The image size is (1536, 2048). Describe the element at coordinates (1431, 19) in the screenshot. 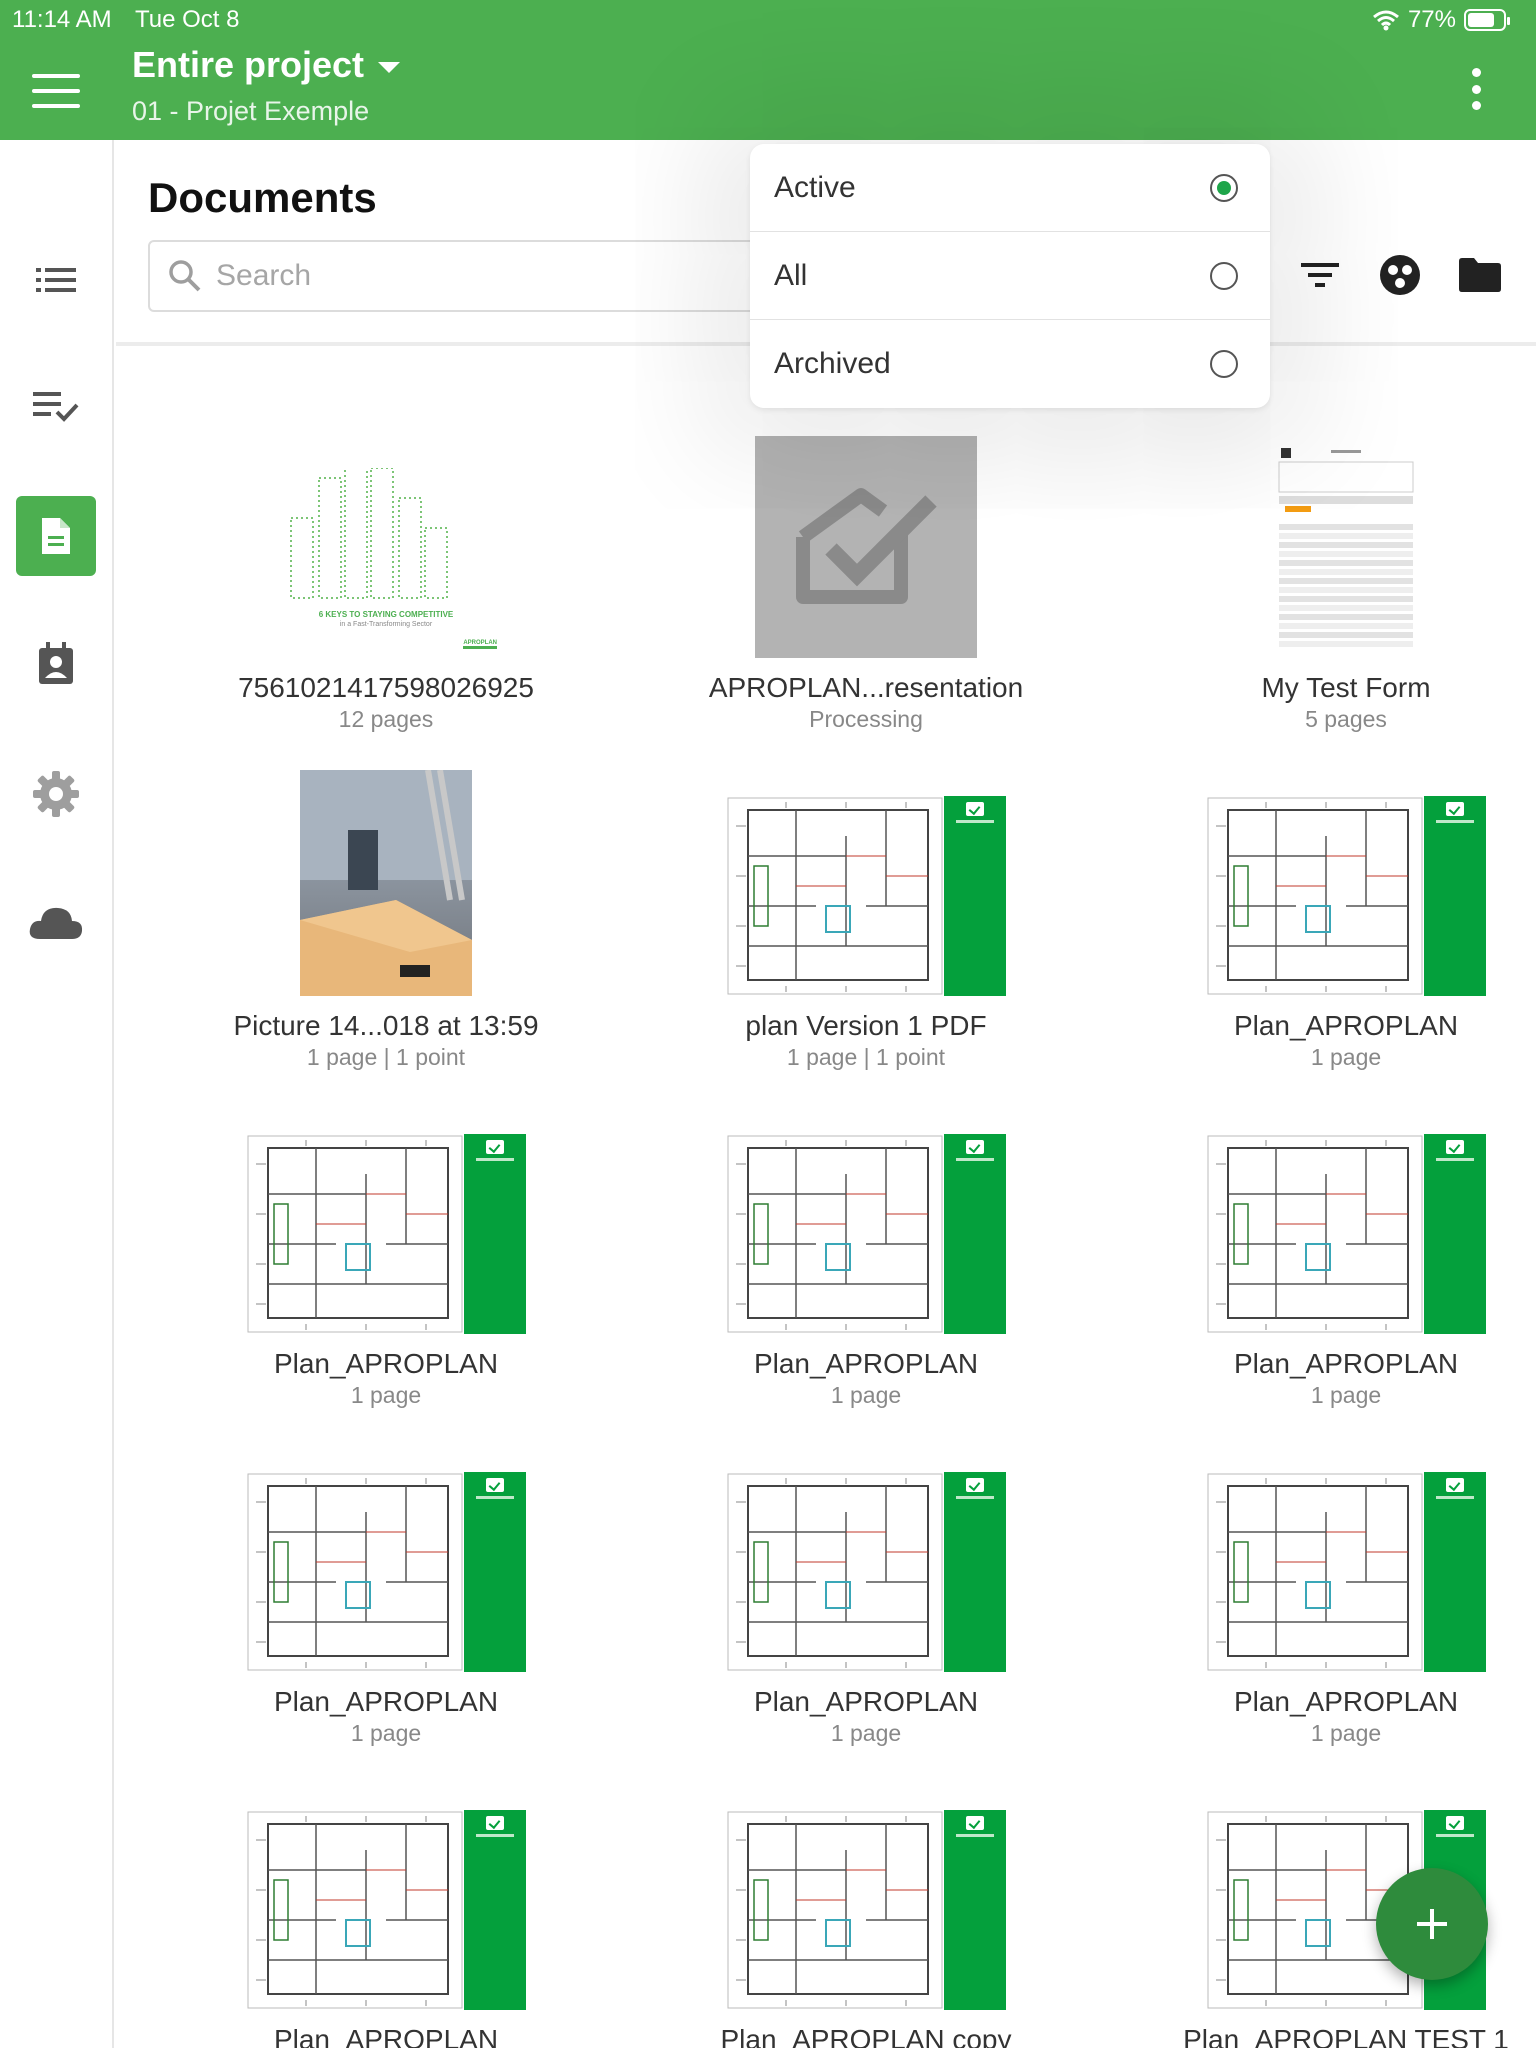

I see `battery-percent: 77%` at that location.